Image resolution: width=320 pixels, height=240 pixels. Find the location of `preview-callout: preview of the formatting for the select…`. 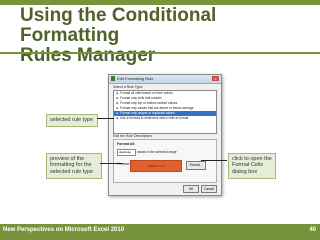

preview-callout: preview of the formatting for the select… is located at coordinates (74, 166).